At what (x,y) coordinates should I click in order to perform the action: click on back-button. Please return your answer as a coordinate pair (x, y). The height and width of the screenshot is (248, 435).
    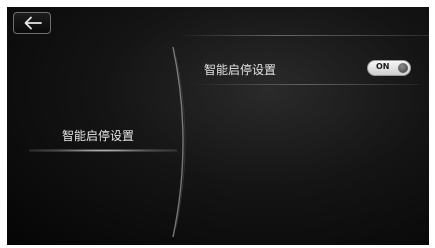
    Looking at the image, I should click on (32, 23).